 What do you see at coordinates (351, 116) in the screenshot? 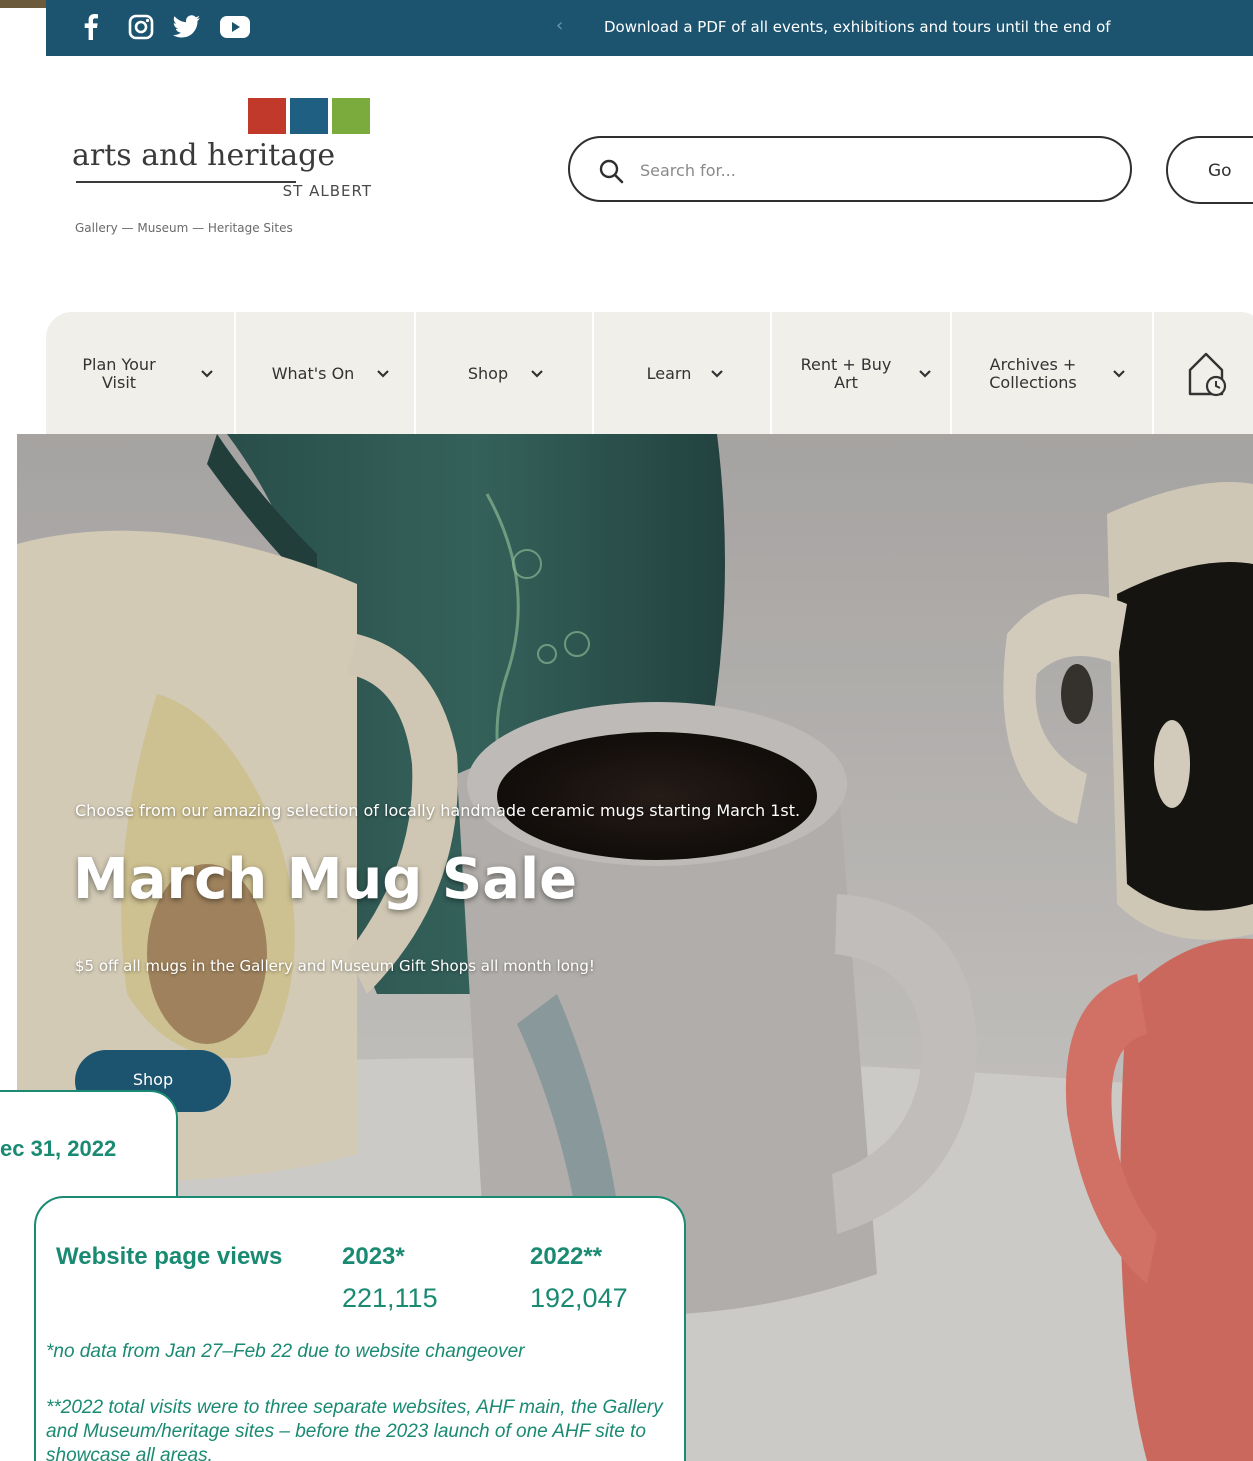
I see `logo-square-green` at bounding box center [351, 116].